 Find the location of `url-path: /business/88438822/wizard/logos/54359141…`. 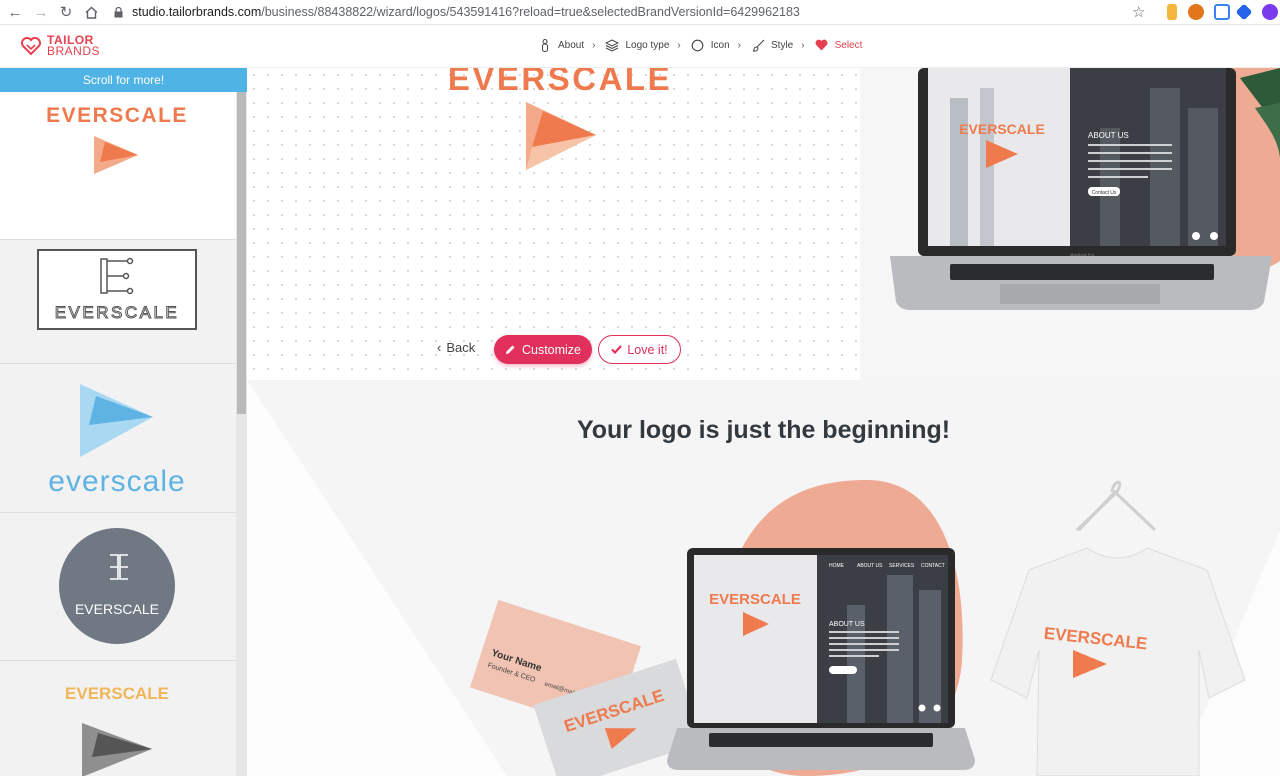

url-path: /business/88438822/wizard/logos/54359141… is located at coordinates (530, 12).